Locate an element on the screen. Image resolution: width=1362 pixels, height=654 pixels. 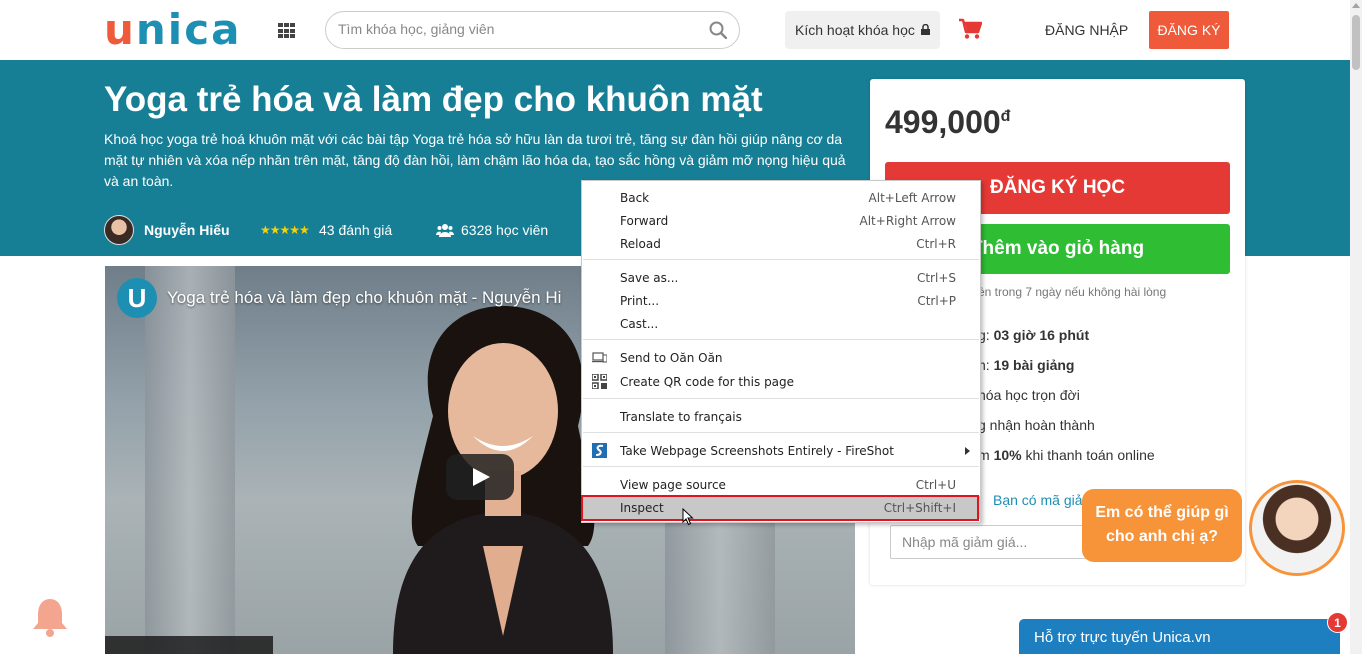
course-price: 499,000đ is located at coordinates (948, 122).